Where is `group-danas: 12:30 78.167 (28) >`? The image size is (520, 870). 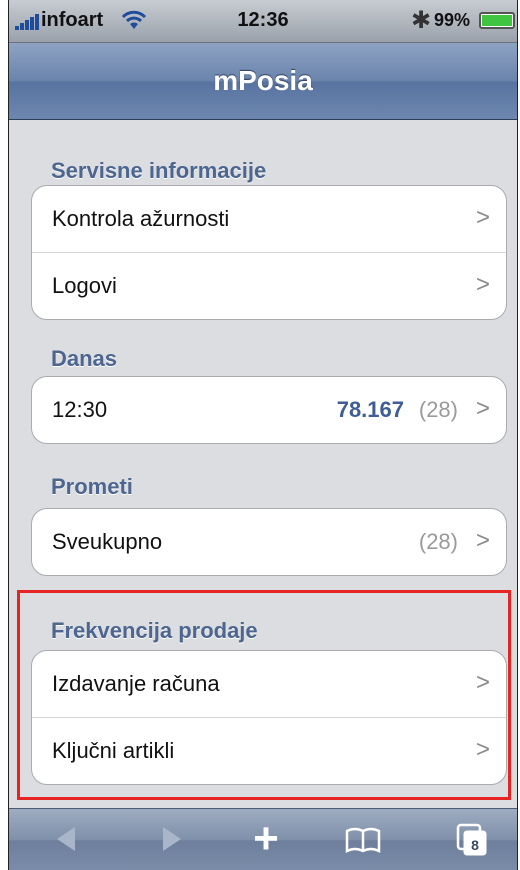 group-danas: 12:30 78.167 (28) > is located at coordinates (269, 410).